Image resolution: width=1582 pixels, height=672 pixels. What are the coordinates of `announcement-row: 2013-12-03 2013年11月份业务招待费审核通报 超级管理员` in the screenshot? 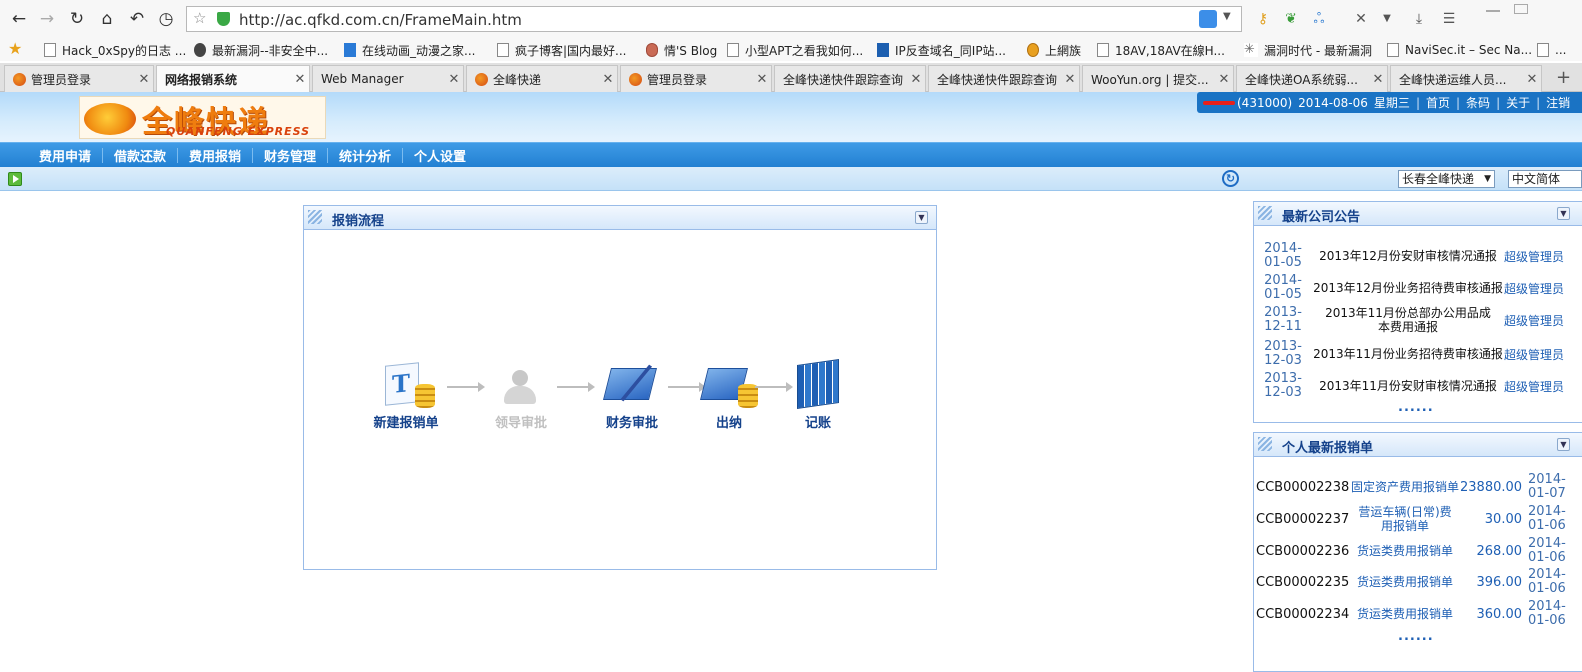 It's located at (1418, 354).